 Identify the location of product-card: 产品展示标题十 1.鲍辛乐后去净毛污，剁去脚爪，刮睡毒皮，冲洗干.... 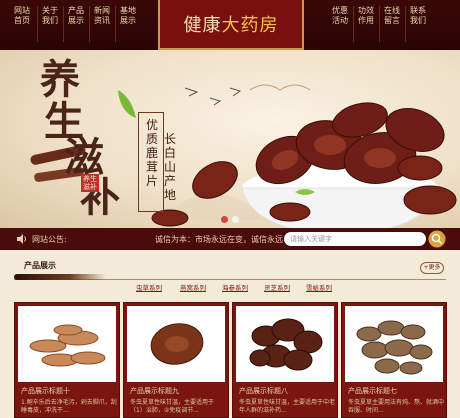
(67, 360).